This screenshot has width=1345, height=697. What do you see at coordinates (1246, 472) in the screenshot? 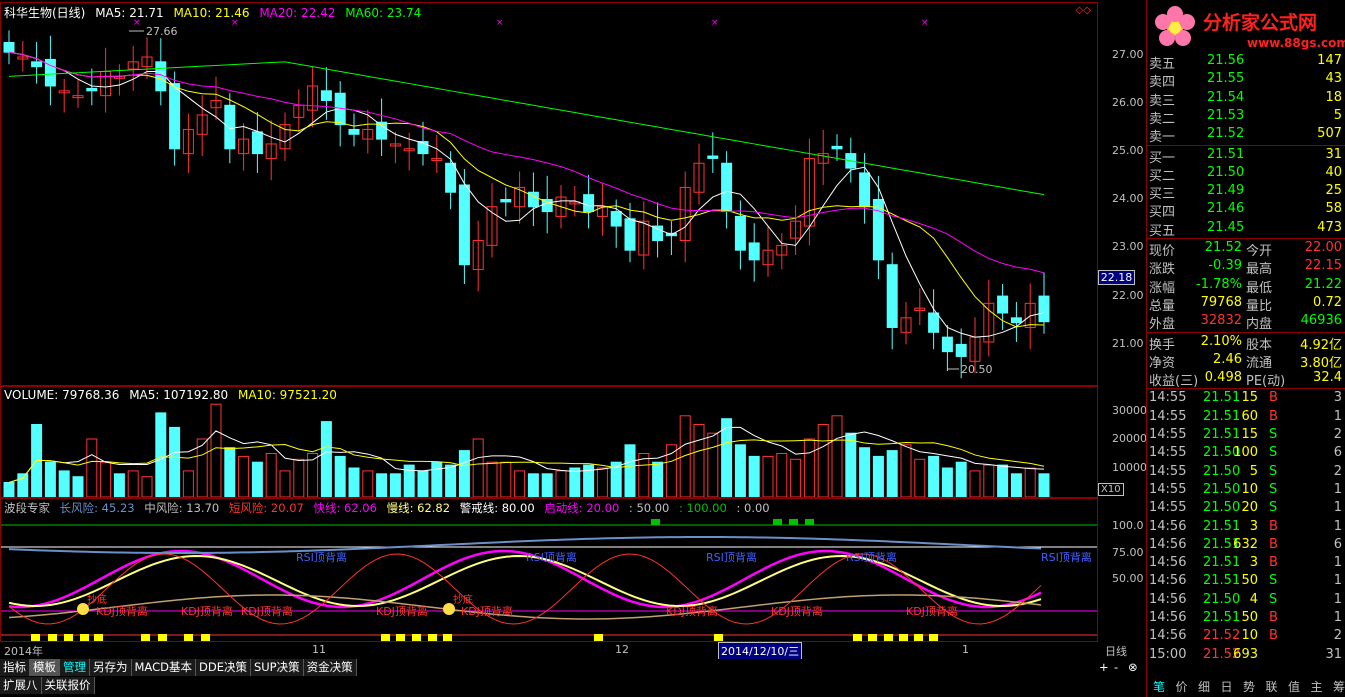
I see `tick-row: 14:55 21.50 5 S 2` at bounding box center [1246, 472].